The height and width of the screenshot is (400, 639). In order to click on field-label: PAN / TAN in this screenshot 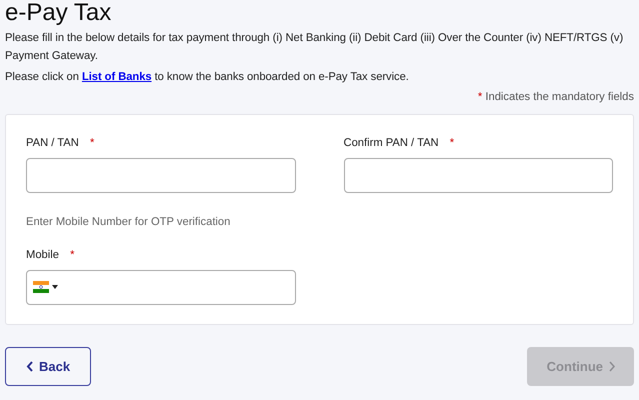, I will do `click(52, 143)`.